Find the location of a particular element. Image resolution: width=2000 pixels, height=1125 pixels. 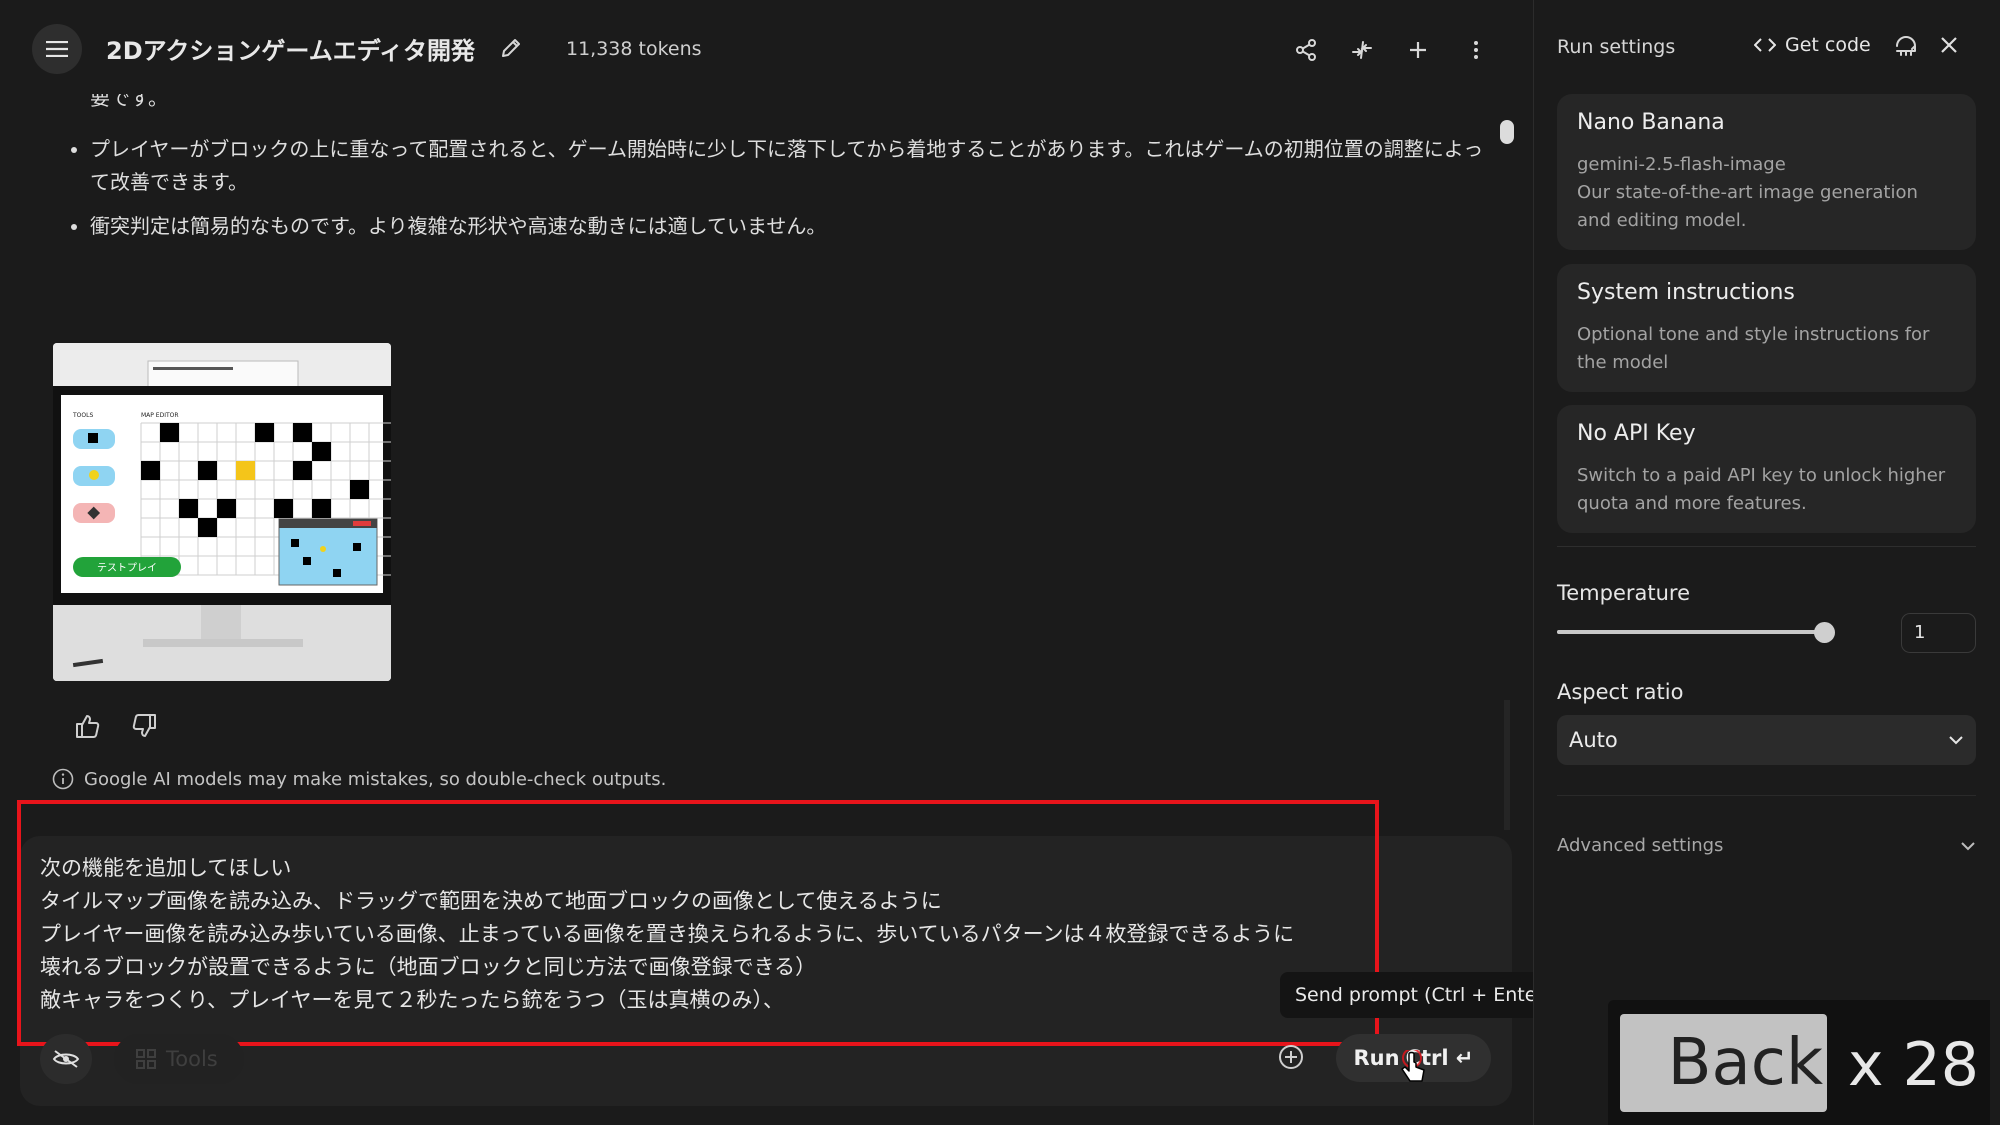

image-map-editor-label: MAP EDITOR is located at coordinates (160, 415).